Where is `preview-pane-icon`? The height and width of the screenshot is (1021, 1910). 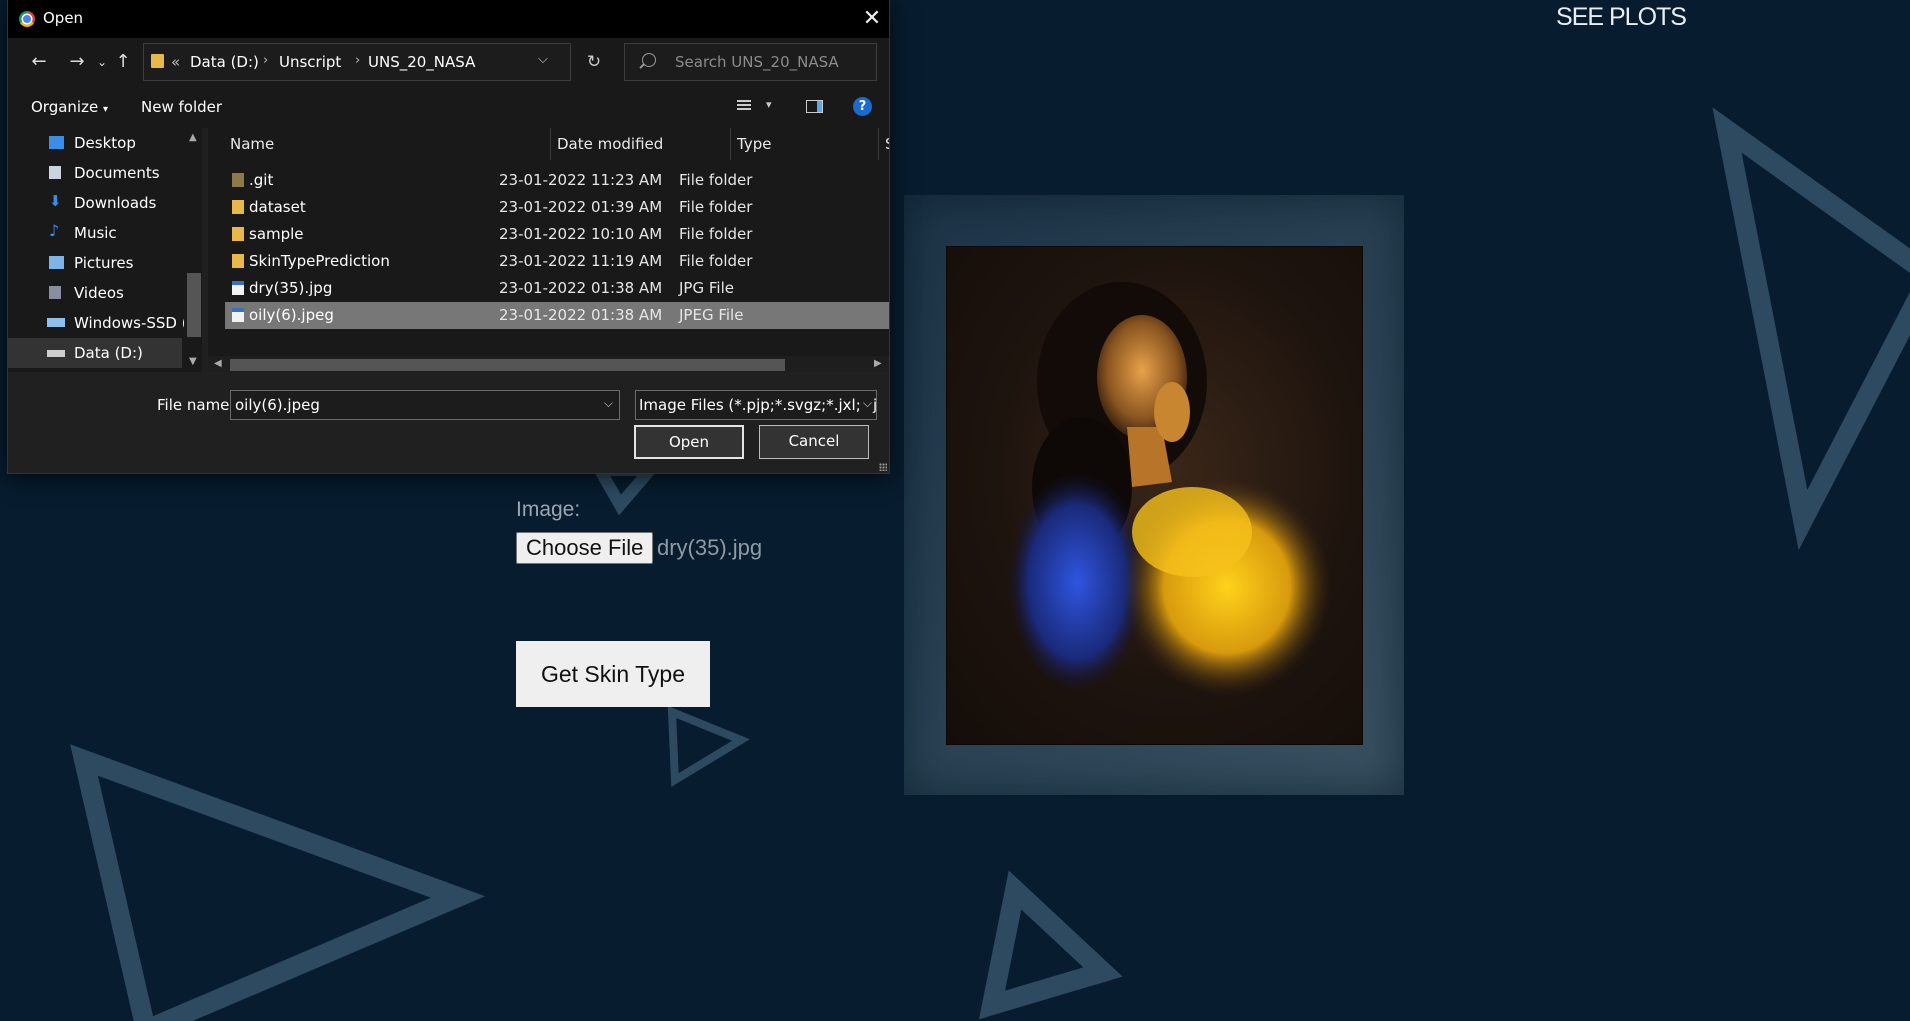
preview-pane-icon is located at coordinates (814, 106).